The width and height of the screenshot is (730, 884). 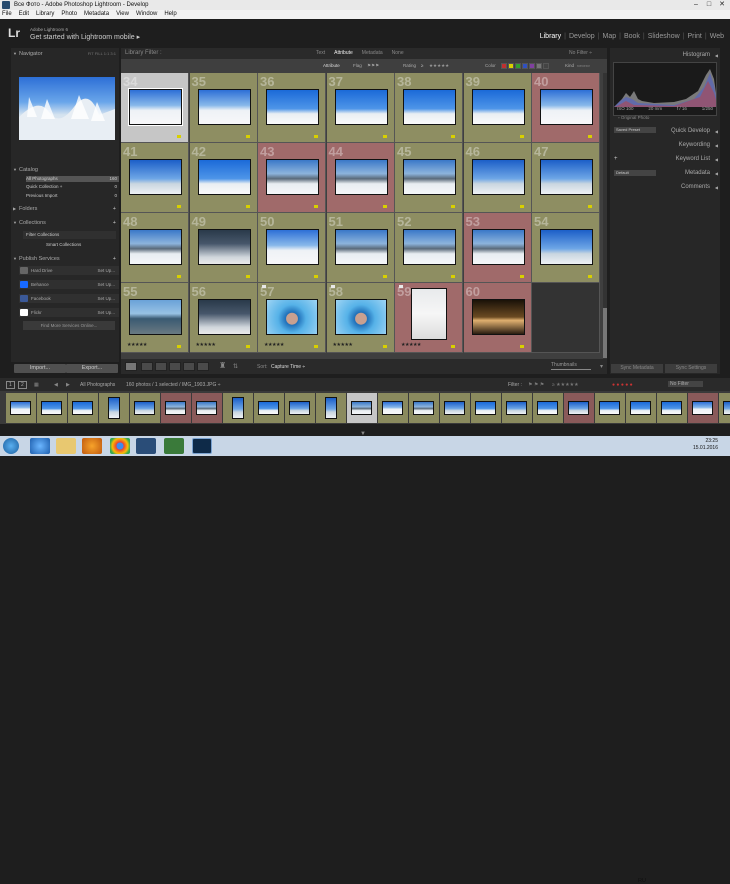 What do you see at coordinates (65, 223) in the screenshot?
I see `collections-header: ▼ Collections +` at bounding box center [65, 223].